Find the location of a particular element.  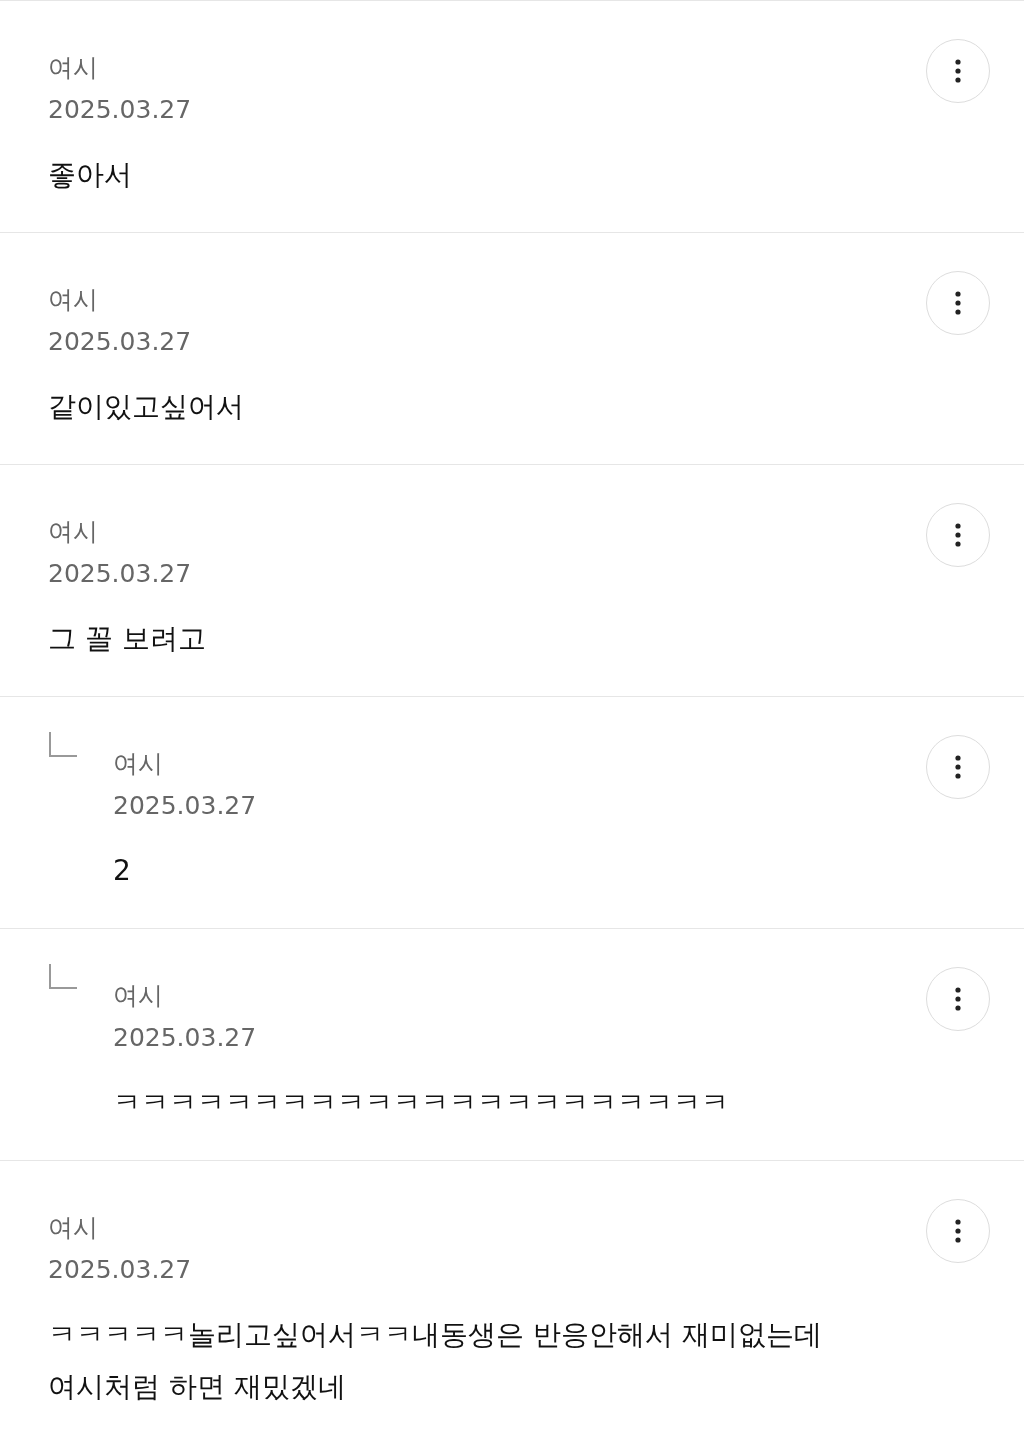

comment-text: ㅋㅋㅋㅋㅋㅋㅋㅋㅋㅋㅋㅋㅋㅋㅋㅋㅋㅋㅋㅋㅋㅋ is located at coordinates (421, 1103).